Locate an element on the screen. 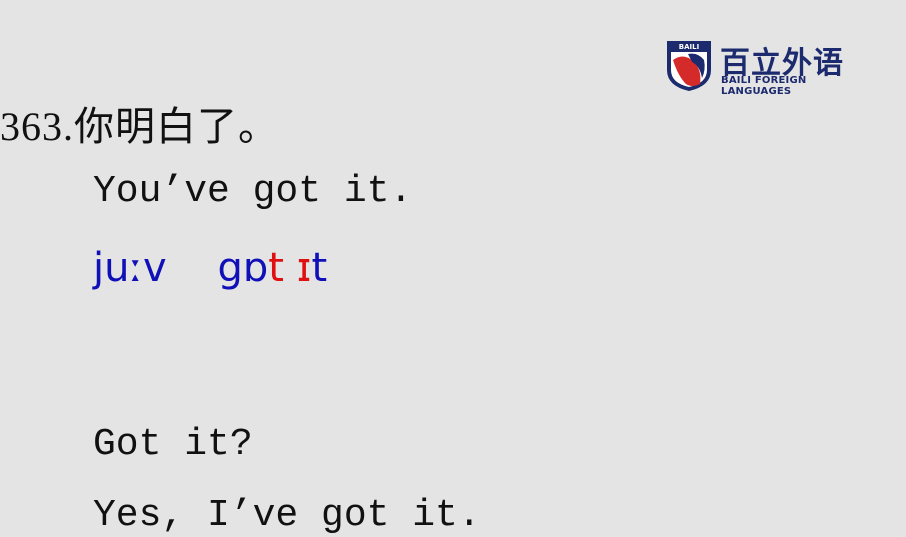 The height and width of the screenshot is (537, 906). phonetic-transcription: juːv gɒt ɪt is located at coordinates (210, 268).